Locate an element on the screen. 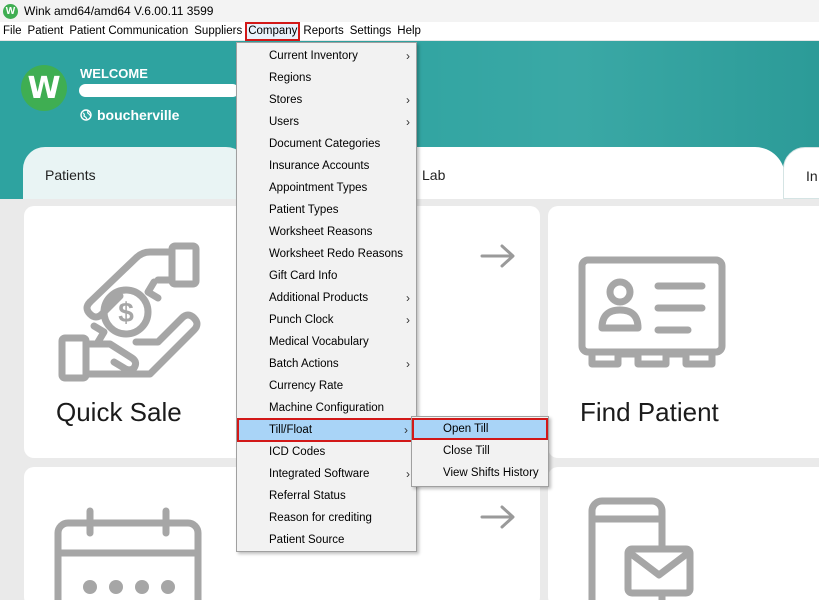 The height and width of the screenshot is (600, 819). menu-item-label: Document Categories is located at coordinates (325, 144).